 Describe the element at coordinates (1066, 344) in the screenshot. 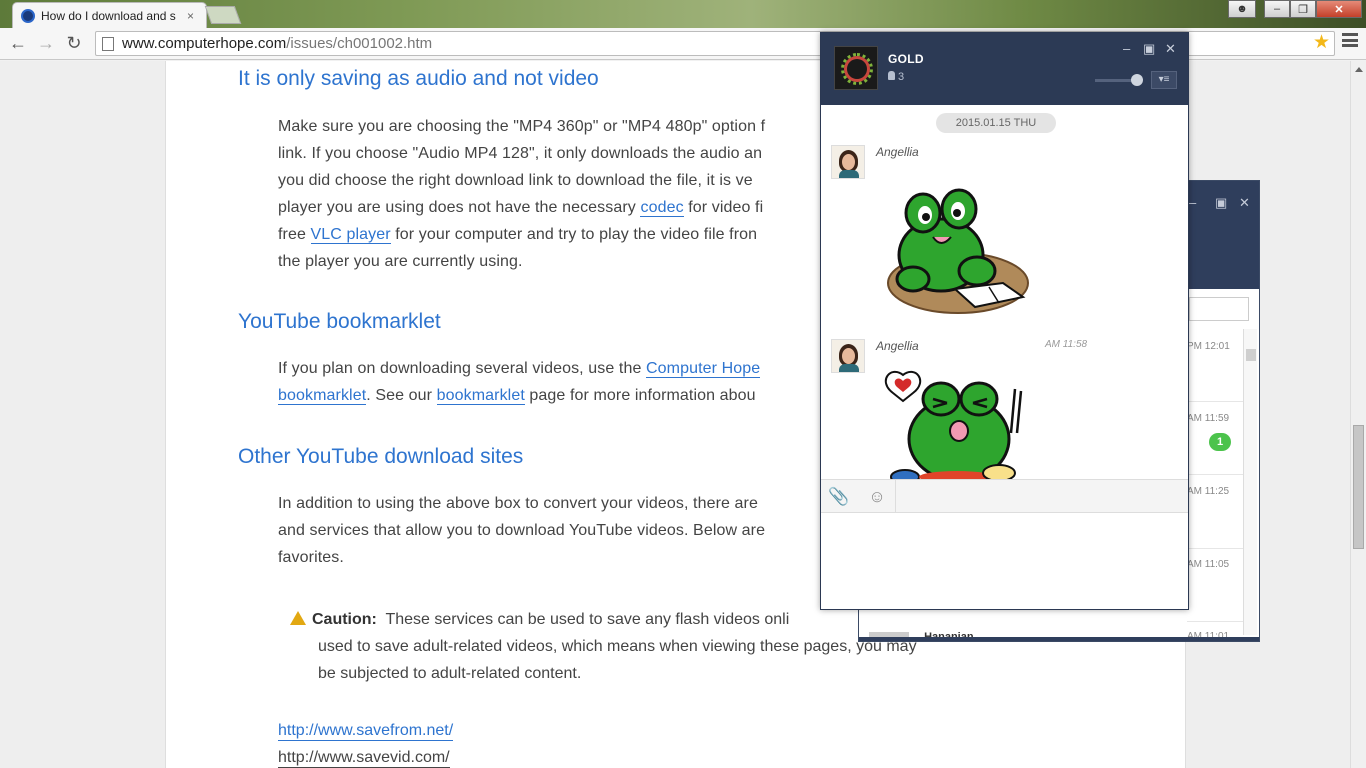

I see `message-time: AM 11:58` at that location.